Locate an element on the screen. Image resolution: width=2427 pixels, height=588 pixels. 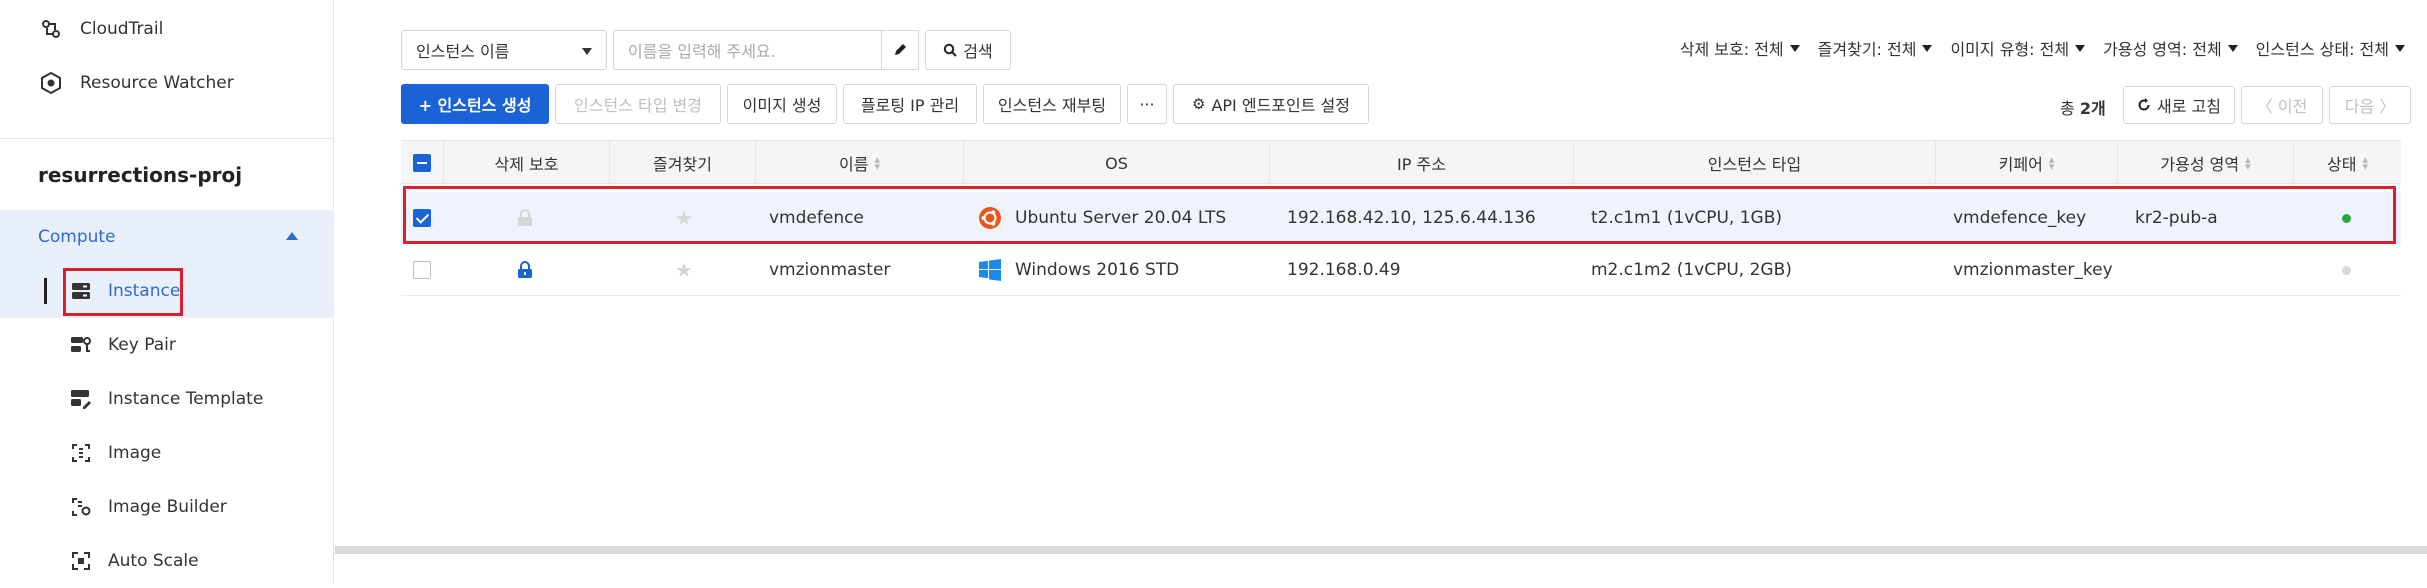
header-name: 이름 ▴ ▾ is located at coordinates (859, 163).